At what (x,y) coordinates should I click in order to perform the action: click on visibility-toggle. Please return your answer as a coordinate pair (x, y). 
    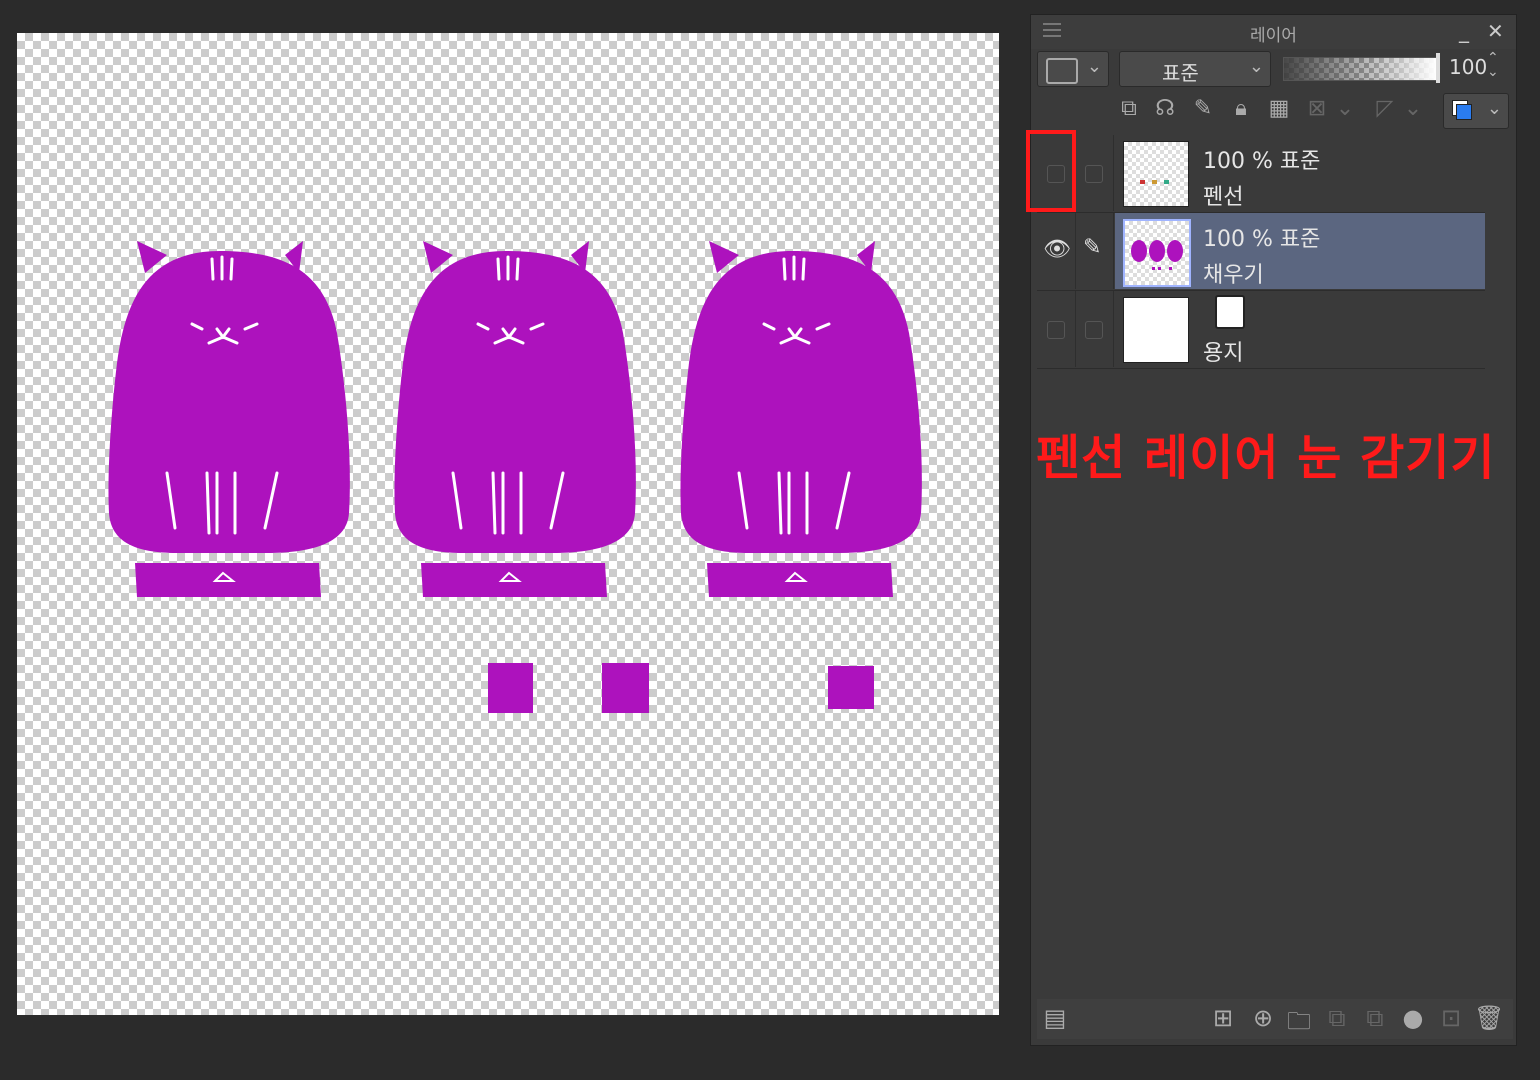
    Looking at the image, I should click on (1056, 329).